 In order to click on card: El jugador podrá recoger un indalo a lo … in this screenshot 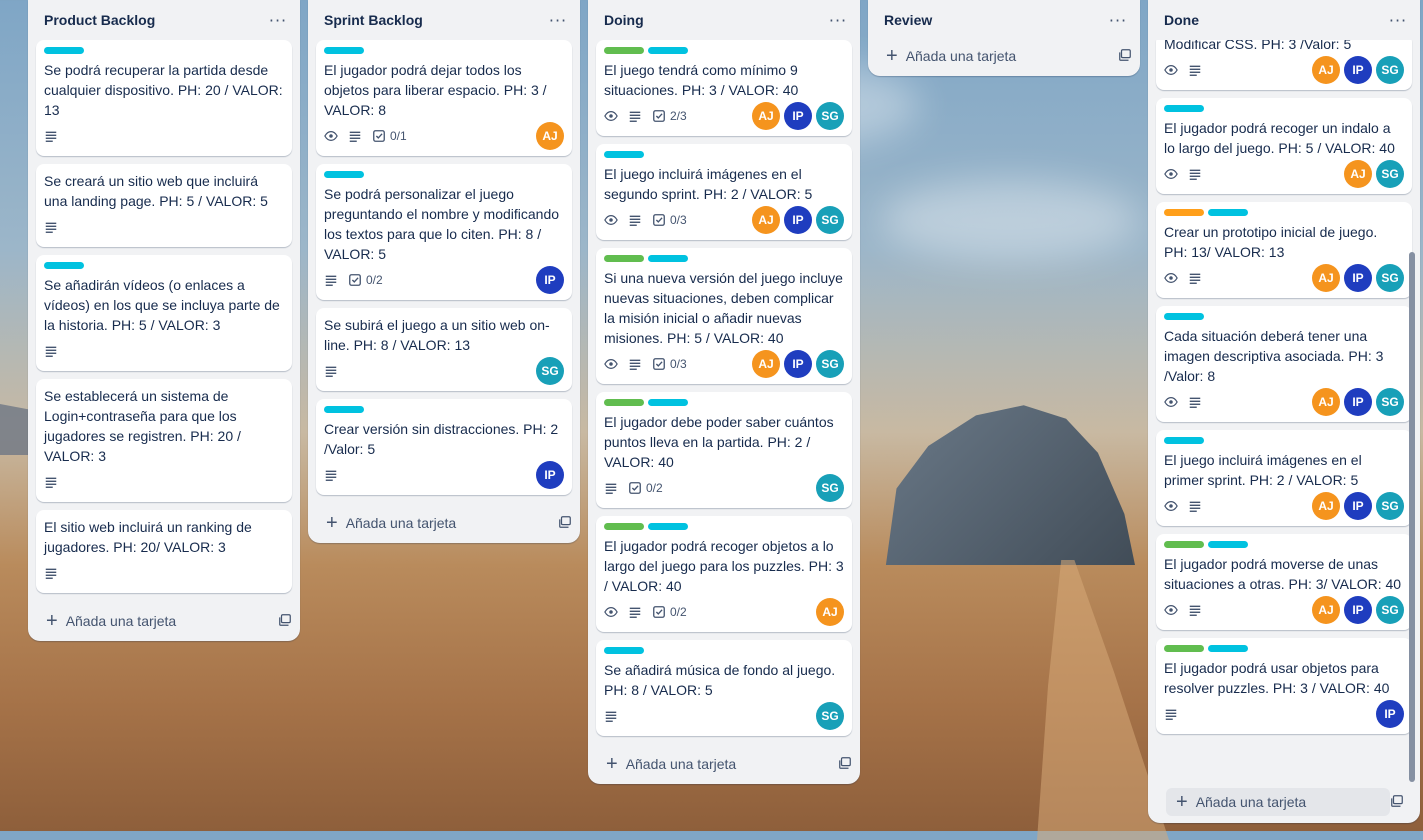, I will do `click(1284, 146)`.